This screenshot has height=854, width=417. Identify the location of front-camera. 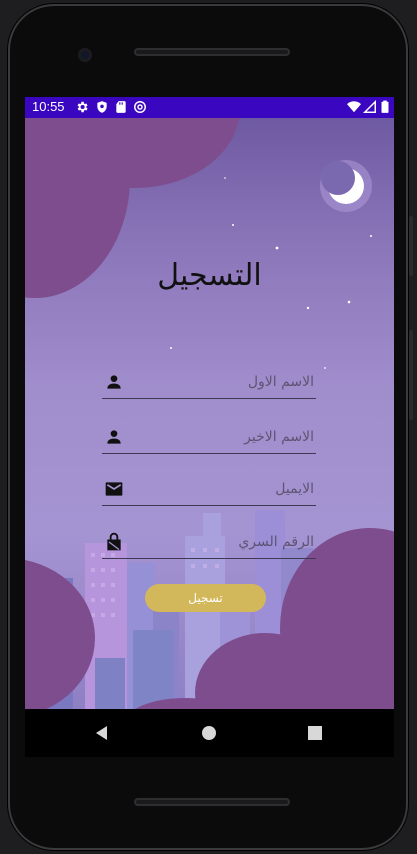
(85, 55).